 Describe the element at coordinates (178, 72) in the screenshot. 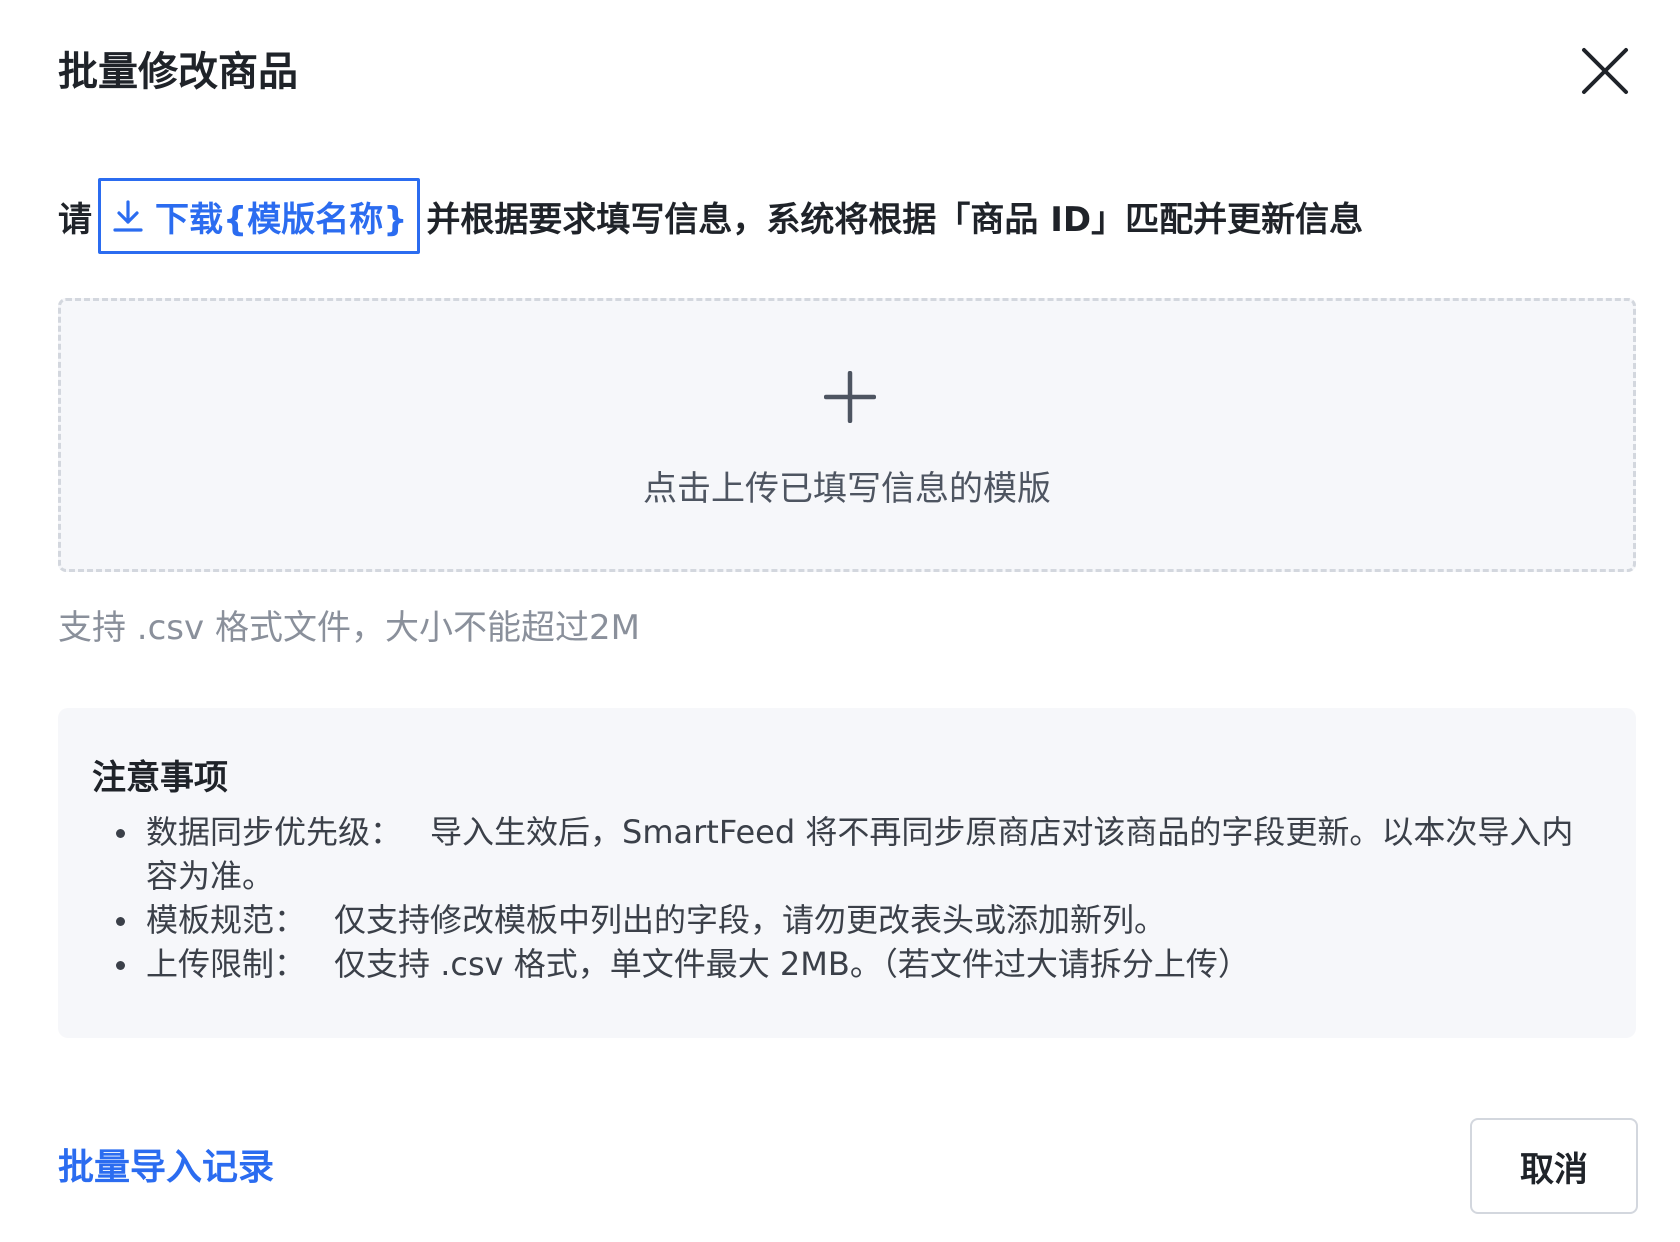

I see `dialog-title: 批量修改商品` at that location.